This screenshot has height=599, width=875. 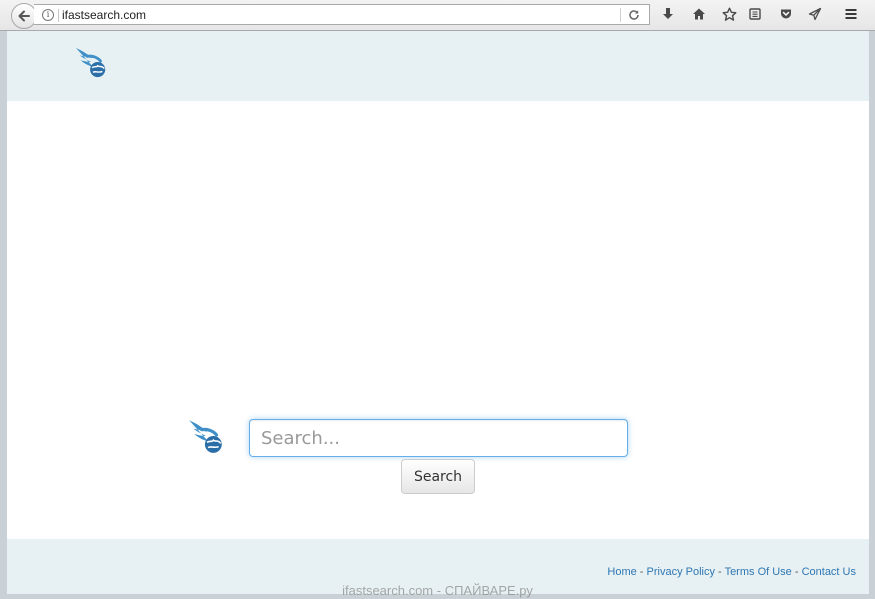 What do you see at coordinates (24, 16) in the screenshot?
I see `back-arrow-icon` at bounding box center [24, 16].